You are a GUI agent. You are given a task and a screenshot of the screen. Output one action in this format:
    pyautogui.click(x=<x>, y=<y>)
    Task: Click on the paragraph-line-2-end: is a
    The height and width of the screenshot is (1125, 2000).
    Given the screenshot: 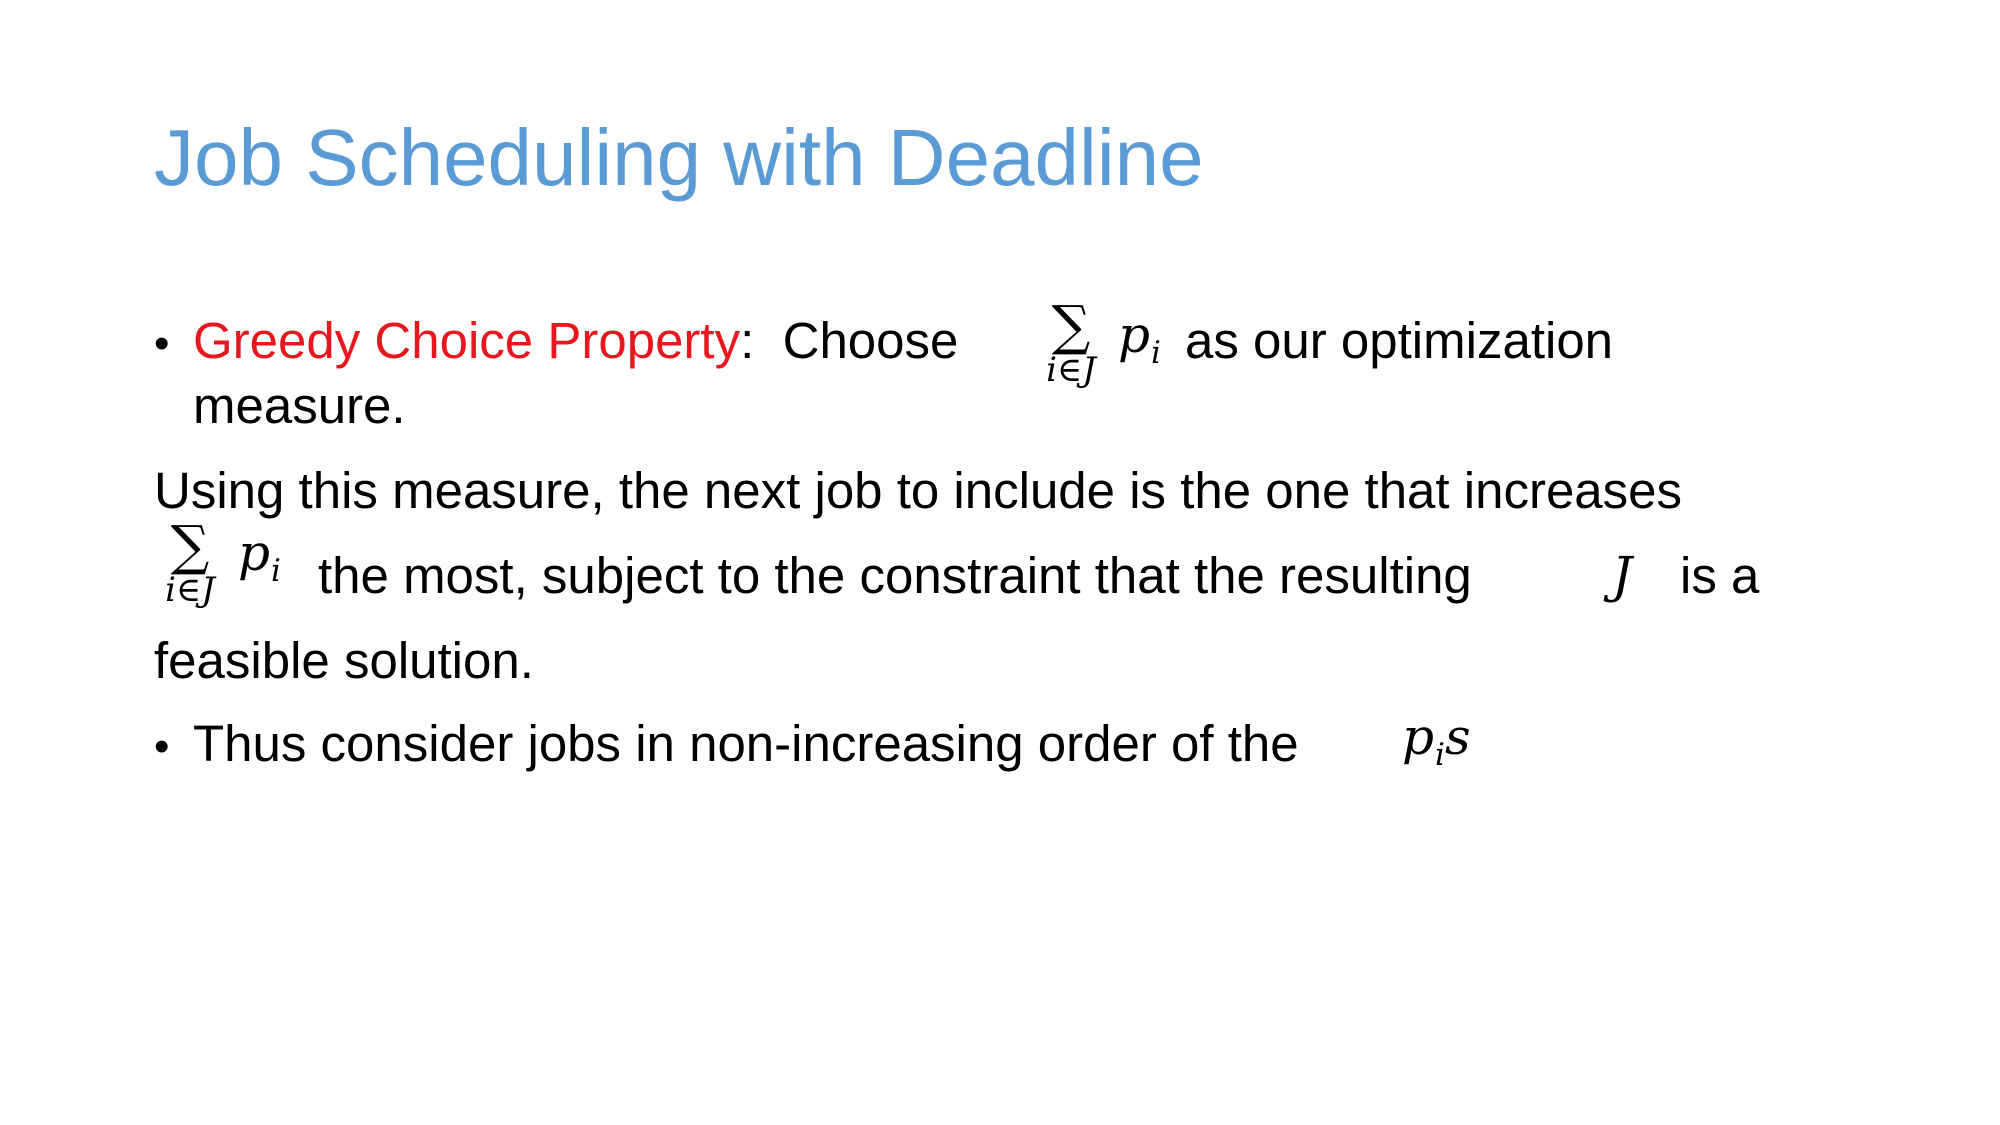 What is the action you would take?
    pyautogui.click(x=1720, y=575)
    